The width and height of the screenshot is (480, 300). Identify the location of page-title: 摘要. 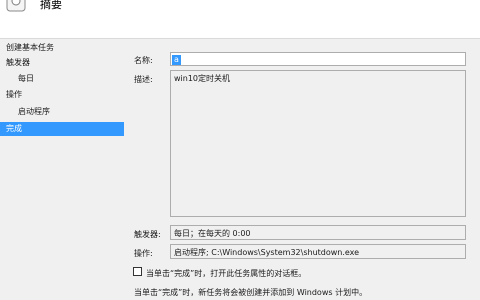
(51, 5).